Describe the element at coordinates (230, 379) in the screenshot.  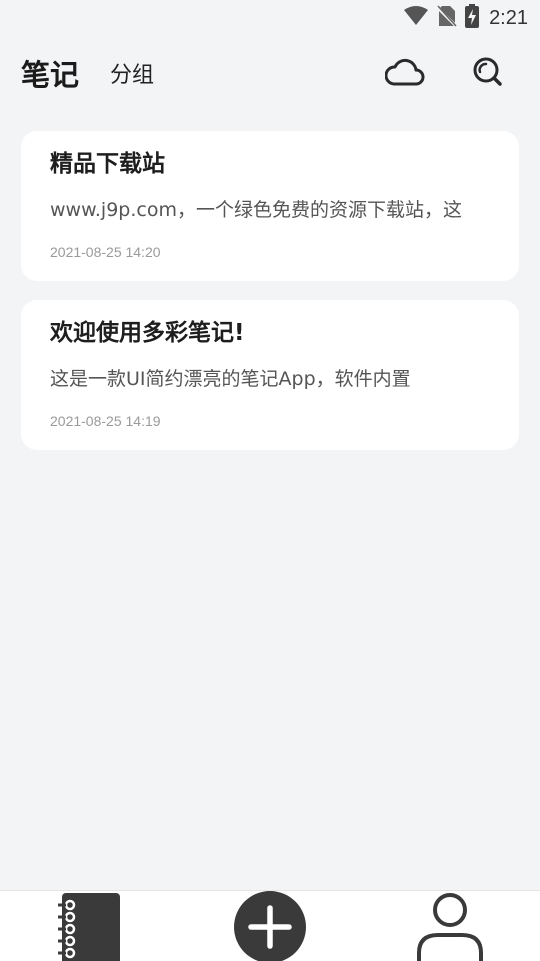
I see `note-preview: 这是一款UI简约漂亮的笔记App，软件内置` at that location.